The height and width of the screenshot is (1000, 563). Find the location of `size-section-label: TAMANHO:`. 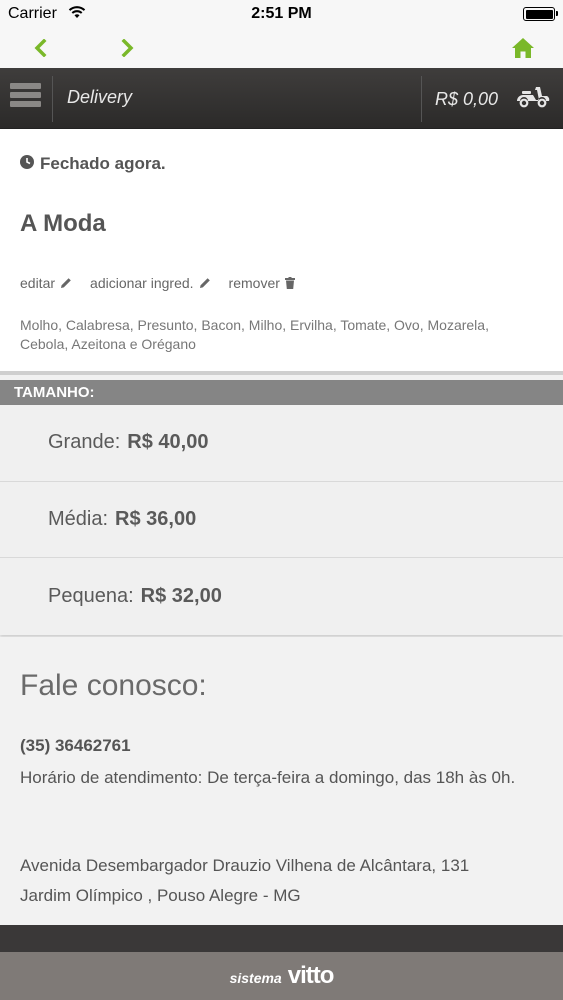

size-section-label: TAMANHO: is located at coordinates (281, 392).